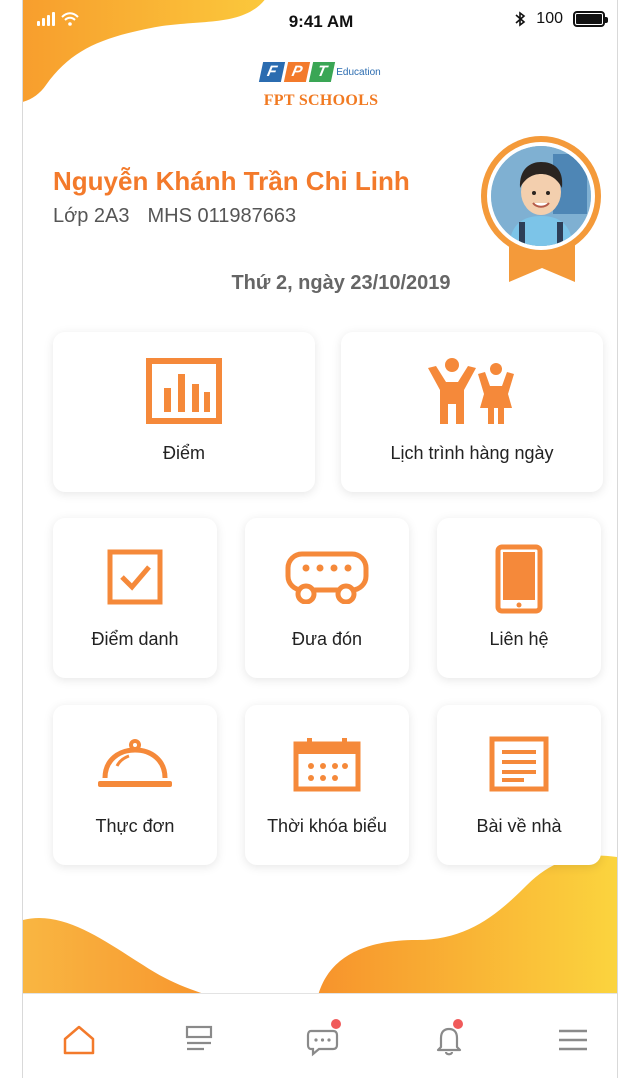  I want to click on nav-home, so click(79, 1040).